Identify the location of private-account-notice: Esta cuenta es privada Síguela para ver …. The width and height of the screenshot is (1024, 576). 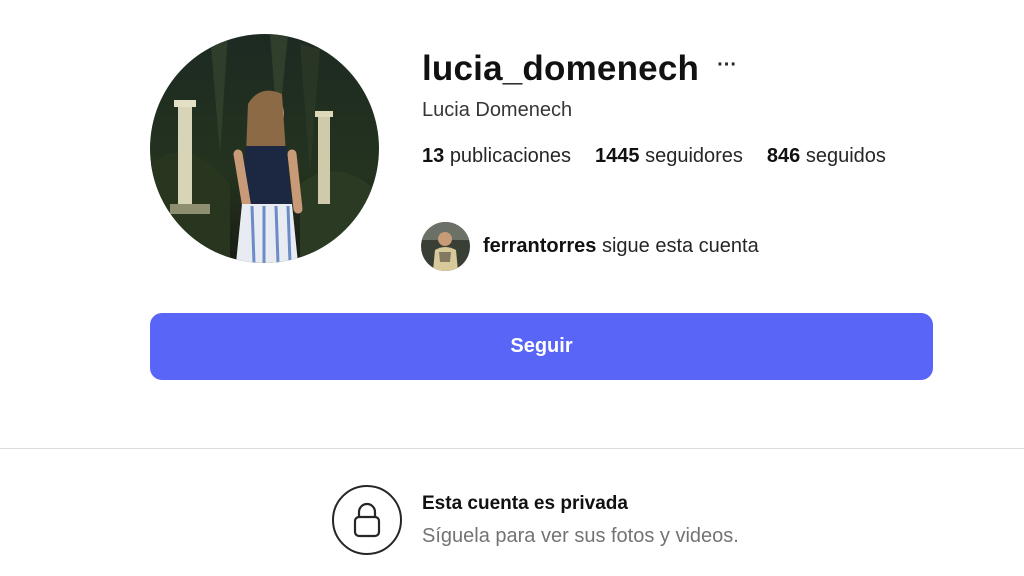
(535, 520).